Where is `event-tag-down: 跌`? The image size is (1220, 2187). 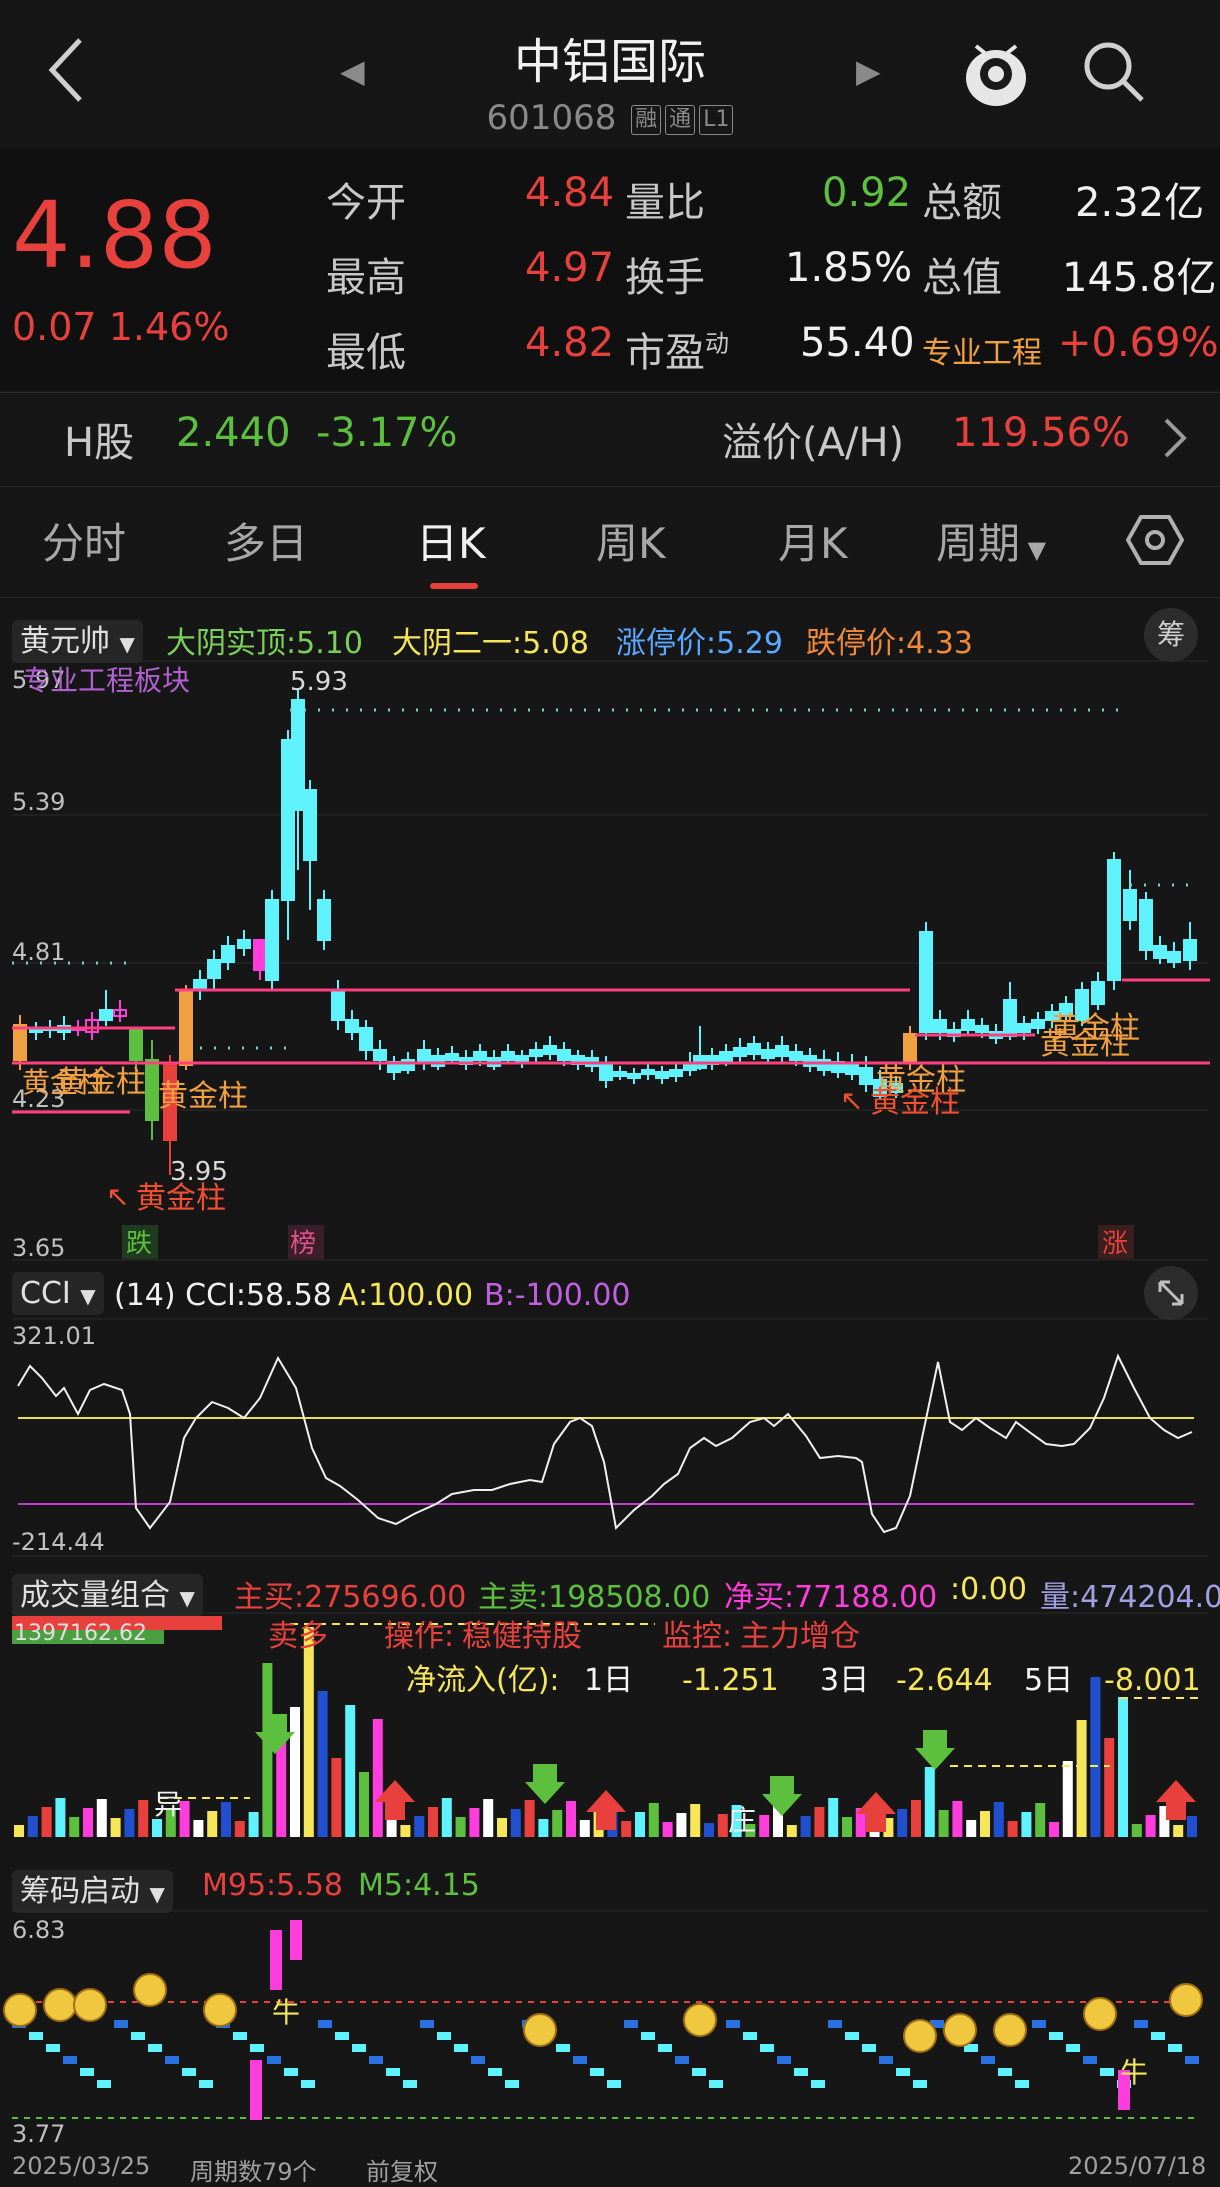
event-tag-down: 跌 is located at coordinates (139, 1244).